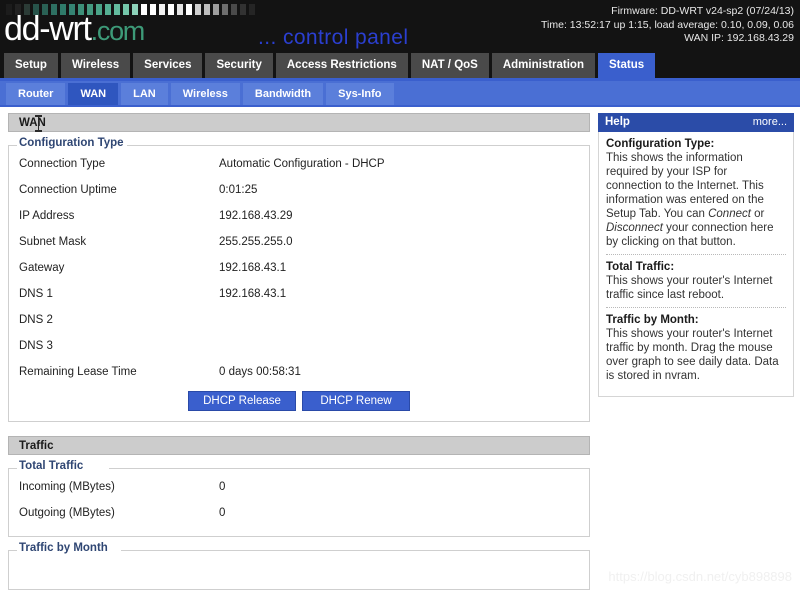  Describe the element at coordinates (32, 123) in the screenshot. I see `page-title: WAN` at that location.